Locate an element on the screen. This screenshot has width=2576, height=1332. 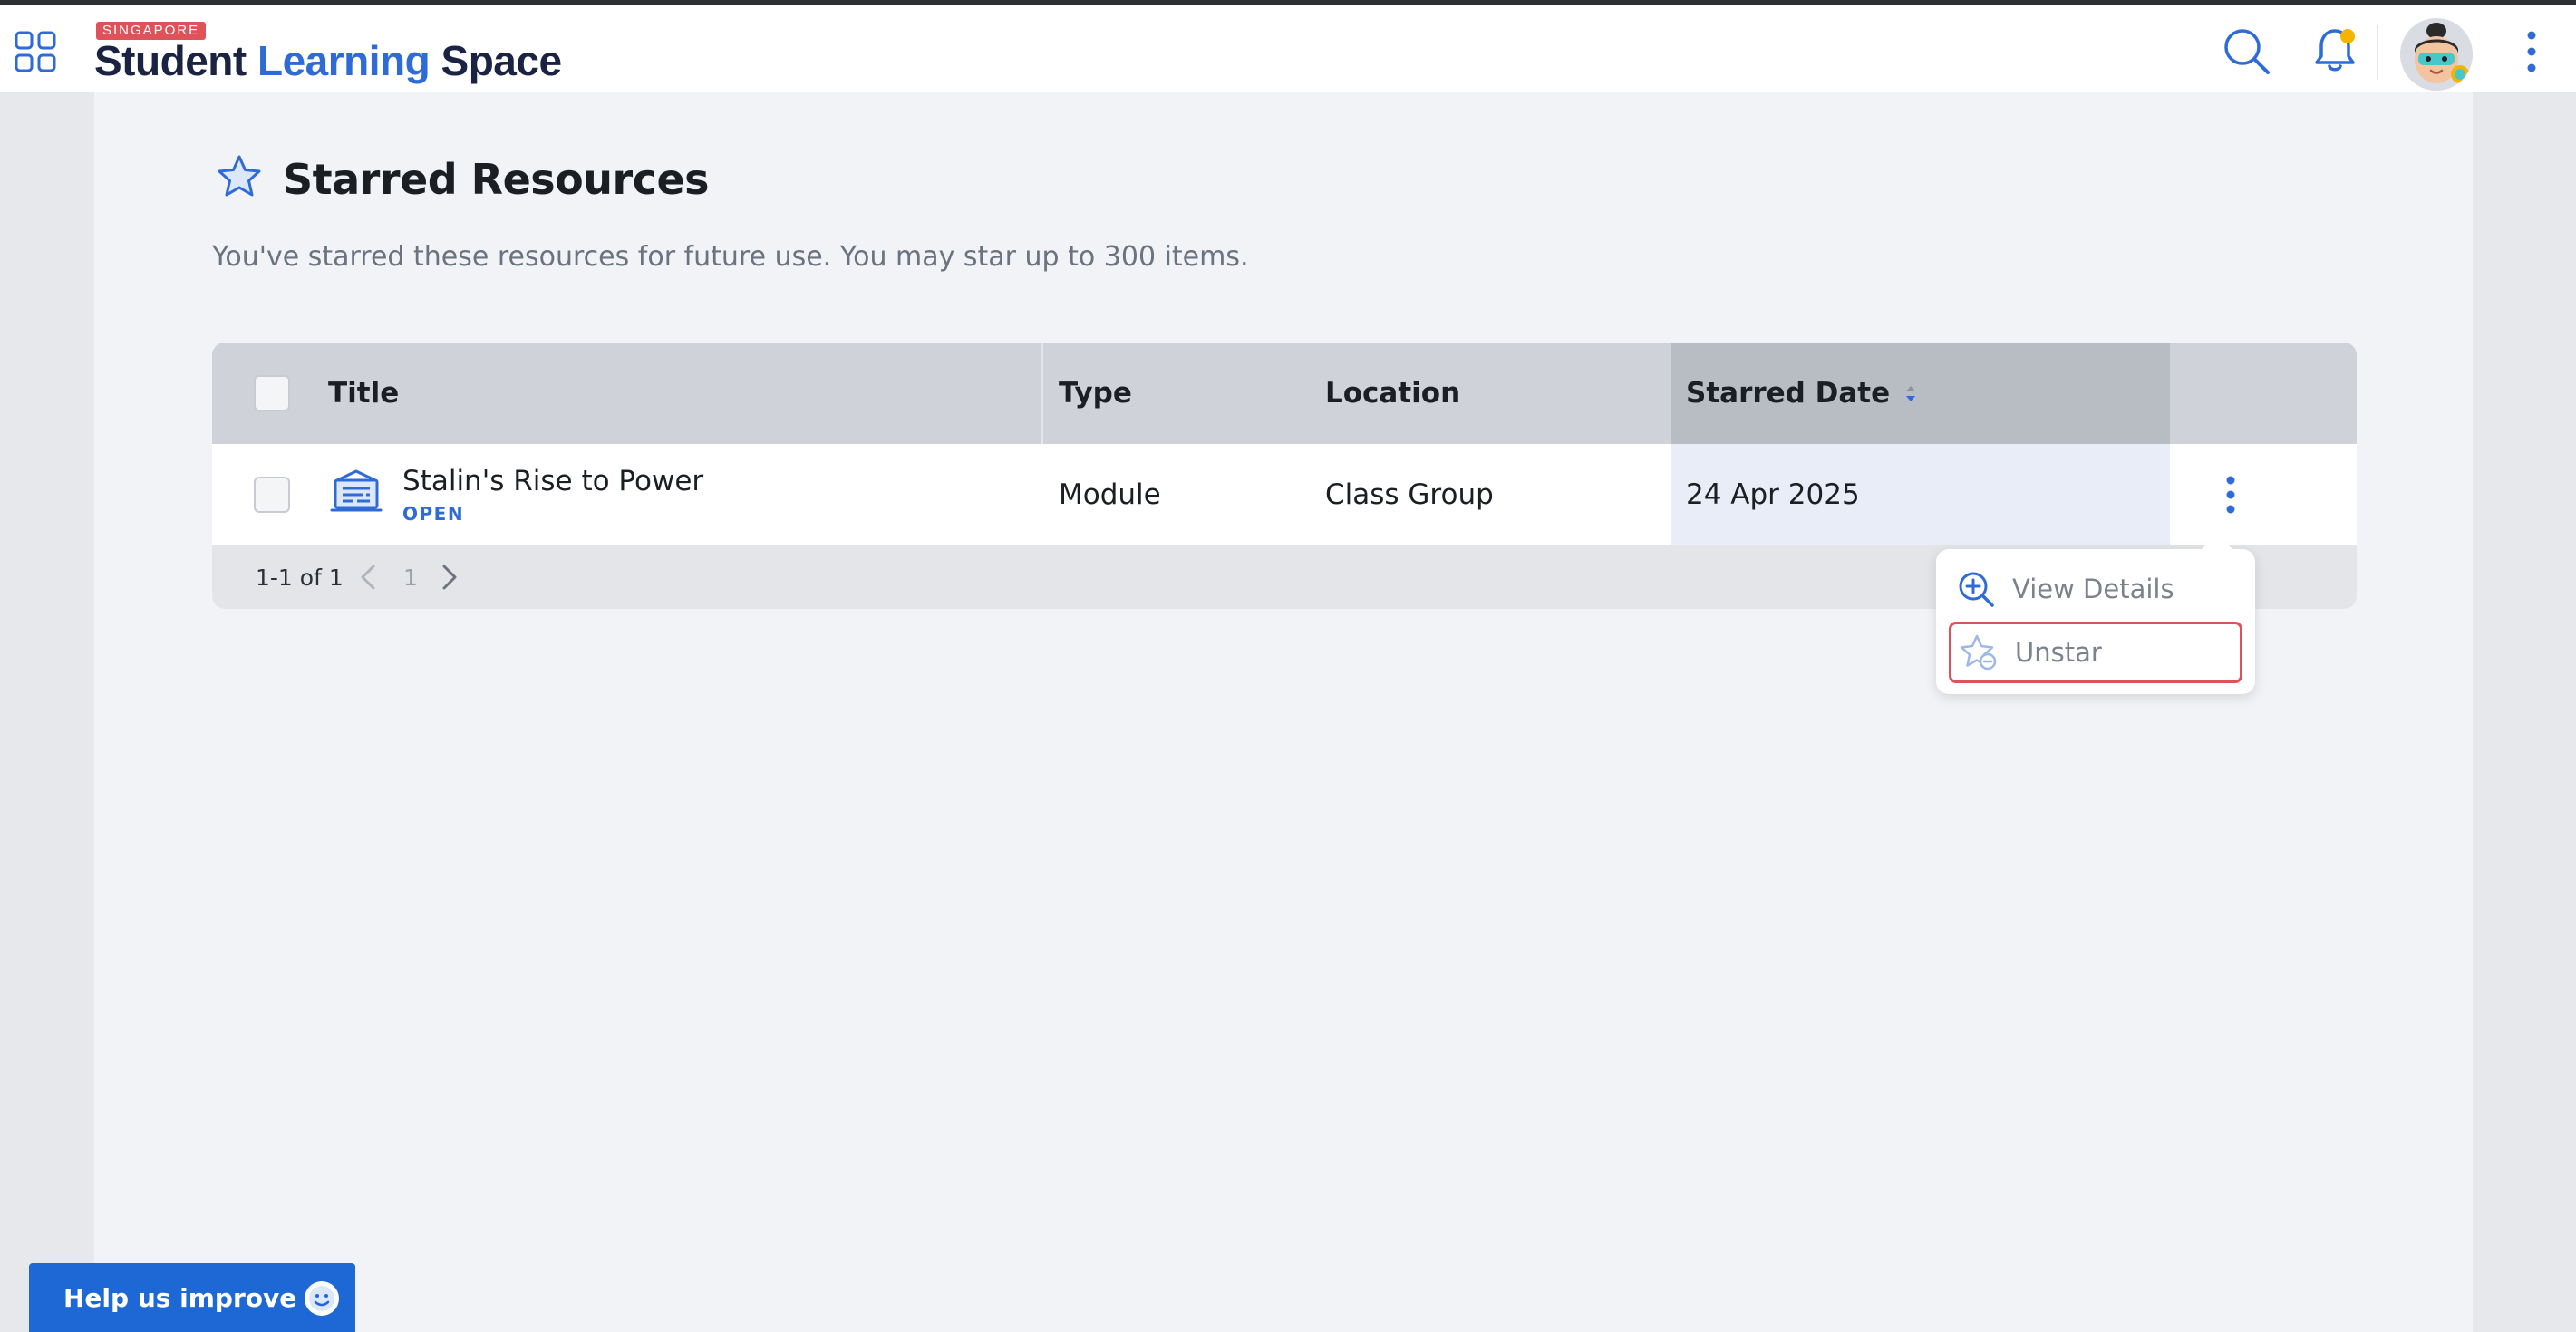
sort-icon is located at coordinates (1911, 393).